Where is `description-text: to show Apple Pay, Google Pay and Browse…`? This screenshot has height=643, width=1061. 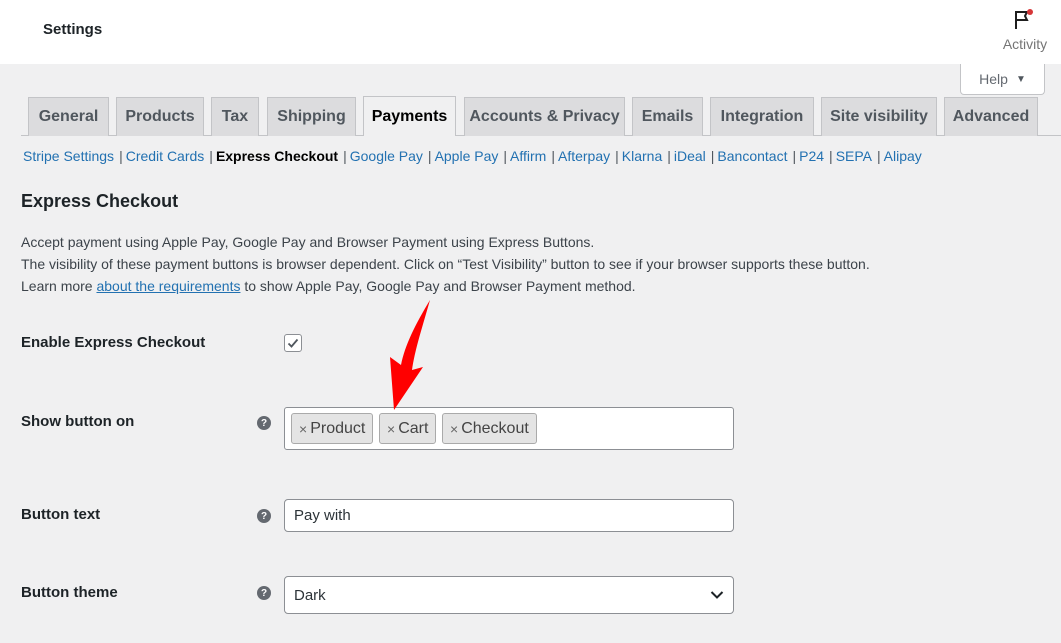 description-text: to show Apple Pay, Google Pay and Browse… is located at coordinates (438, 286).